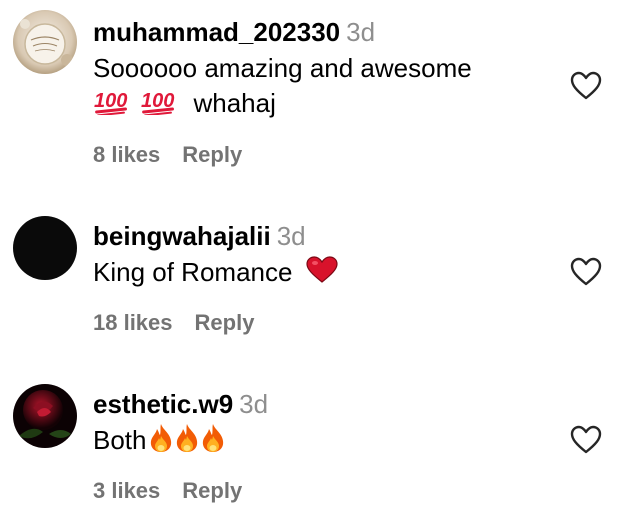  Describe the element at coordinates (193, 272) in the screenshot. I see `comment-text-line: King of Romance` at that location.